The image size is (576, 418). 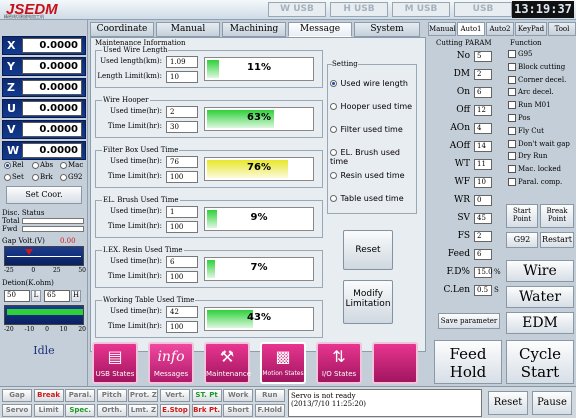 What do you see at coordinates (320, 29) in the screenshot?
I see `tab-message: Message` at bounding box center [320, 29].